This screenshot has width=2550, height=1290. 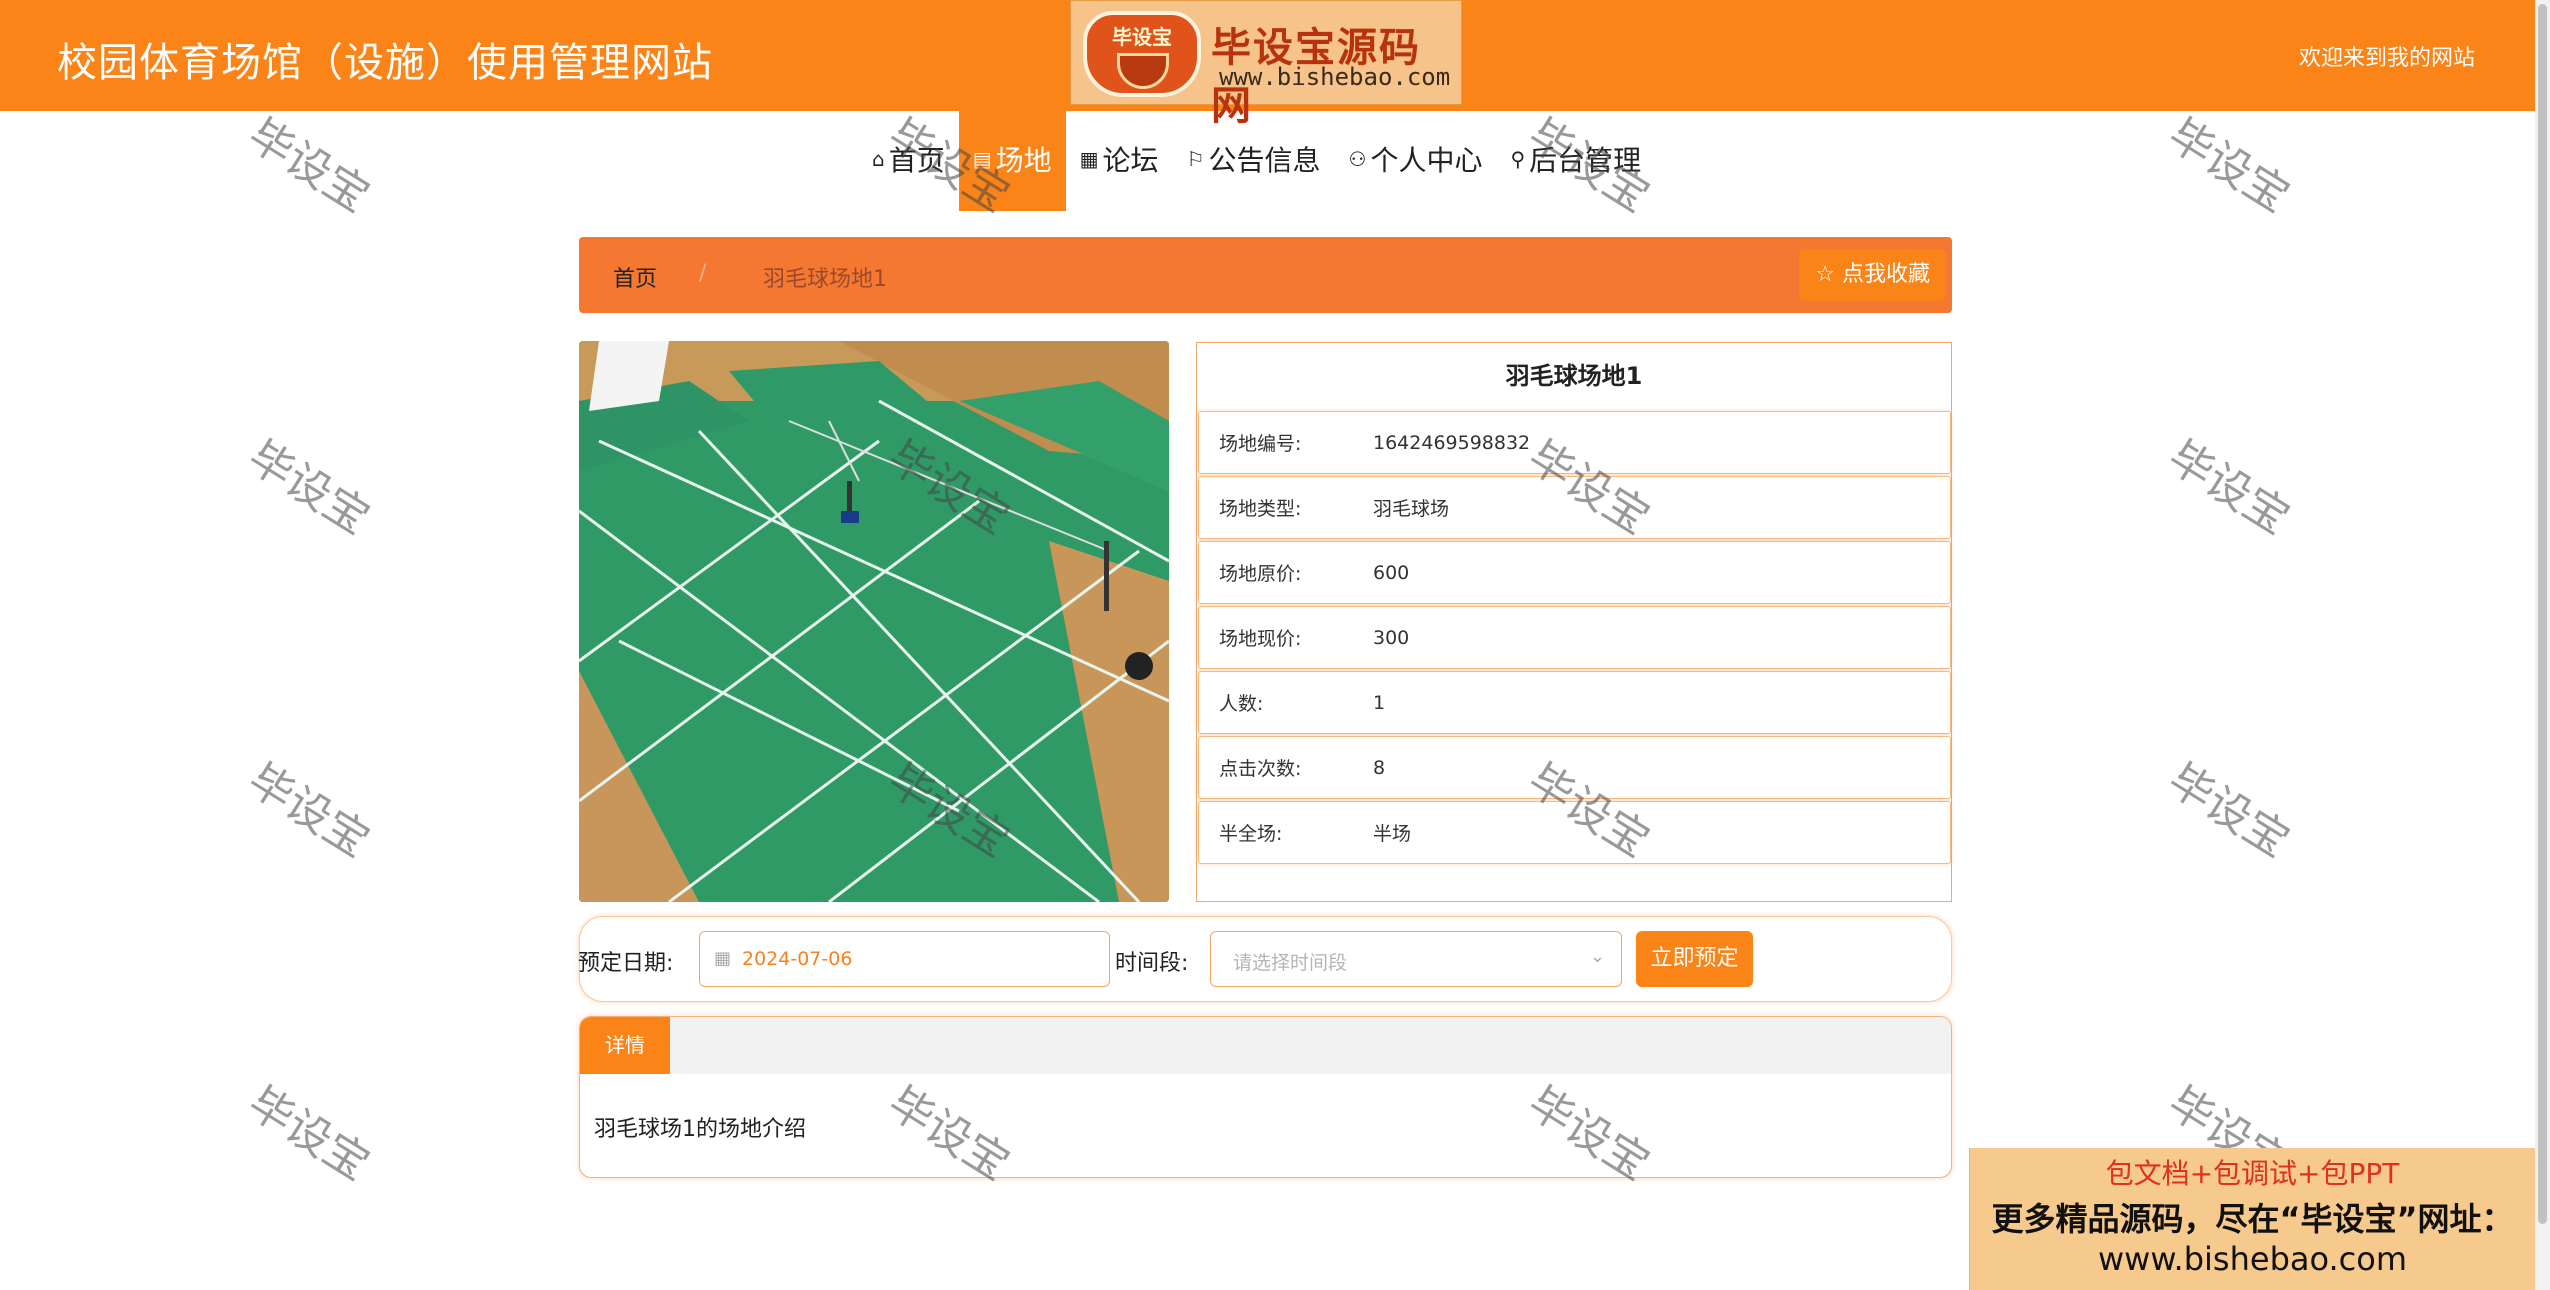 What do you see at coordinates (1574, 507) in the screenshot?
I see `detail-row: 场地类型: 羽毛球场` at bounding box center [1574, 507].